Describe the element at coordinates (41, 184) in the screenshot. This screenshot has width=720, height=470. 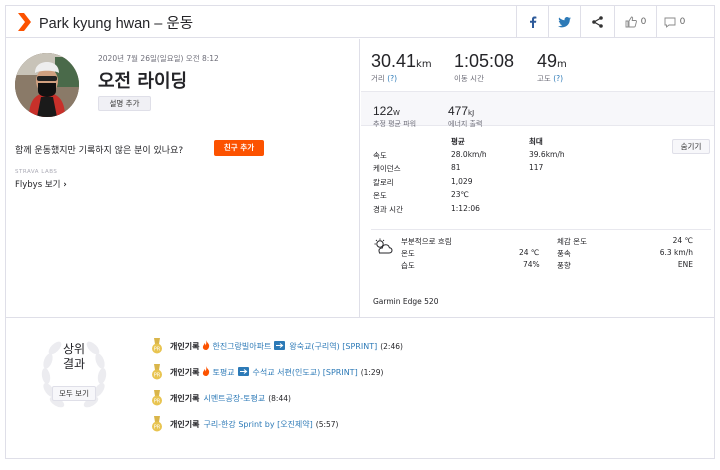
I see `flybys-link: Flybys 보기 ›` at that location.